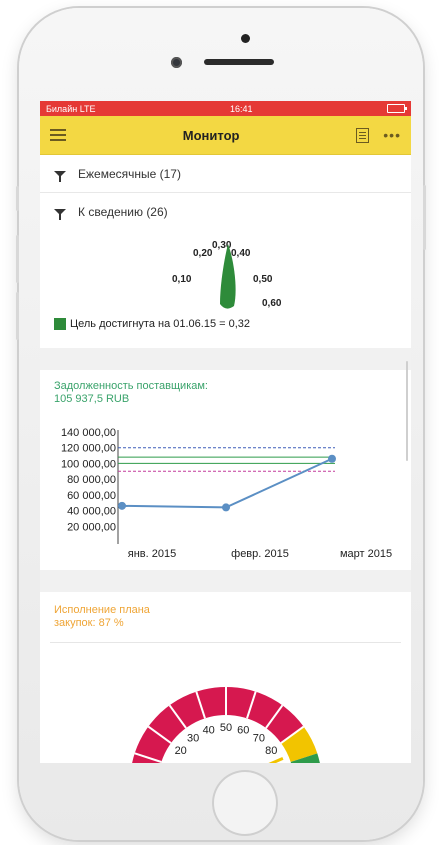 The image size is (439, 845). I want to click on more-icon: •••, so click(392, 135).